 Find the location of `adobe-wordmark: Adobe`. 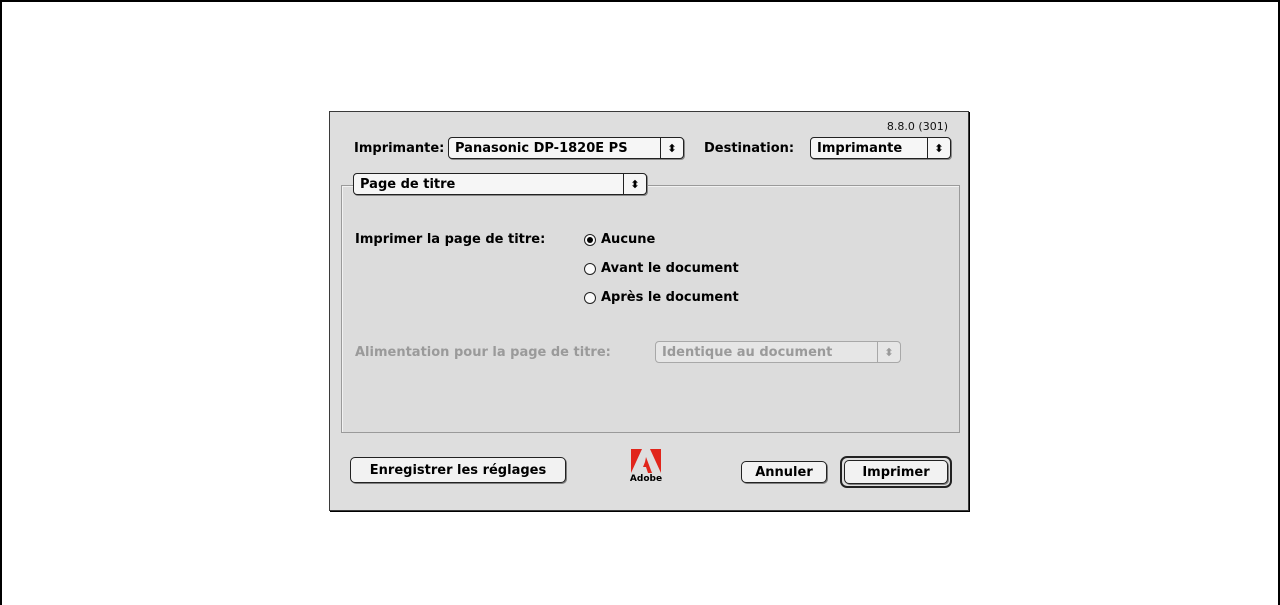

adobe-wordmark: Adobe is located at coordinates (646, 479).